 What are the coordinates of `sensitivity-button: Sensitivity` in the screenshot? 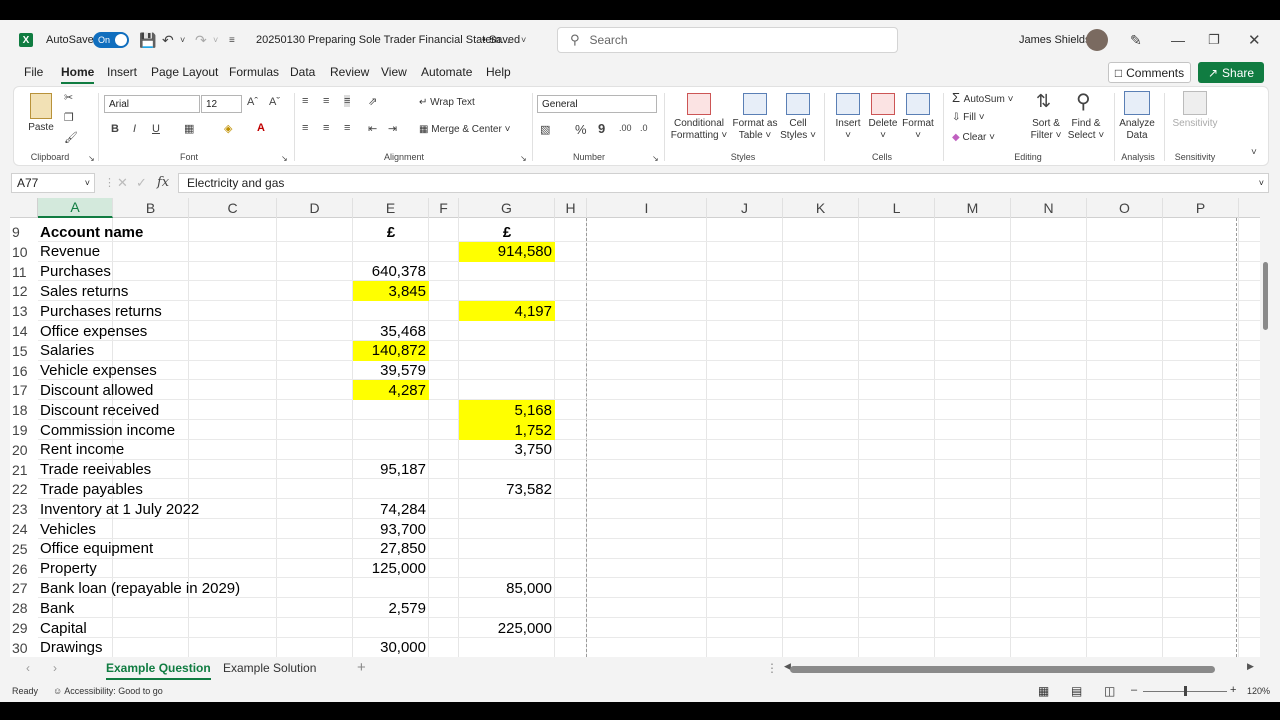 It's located at (1195, 124).